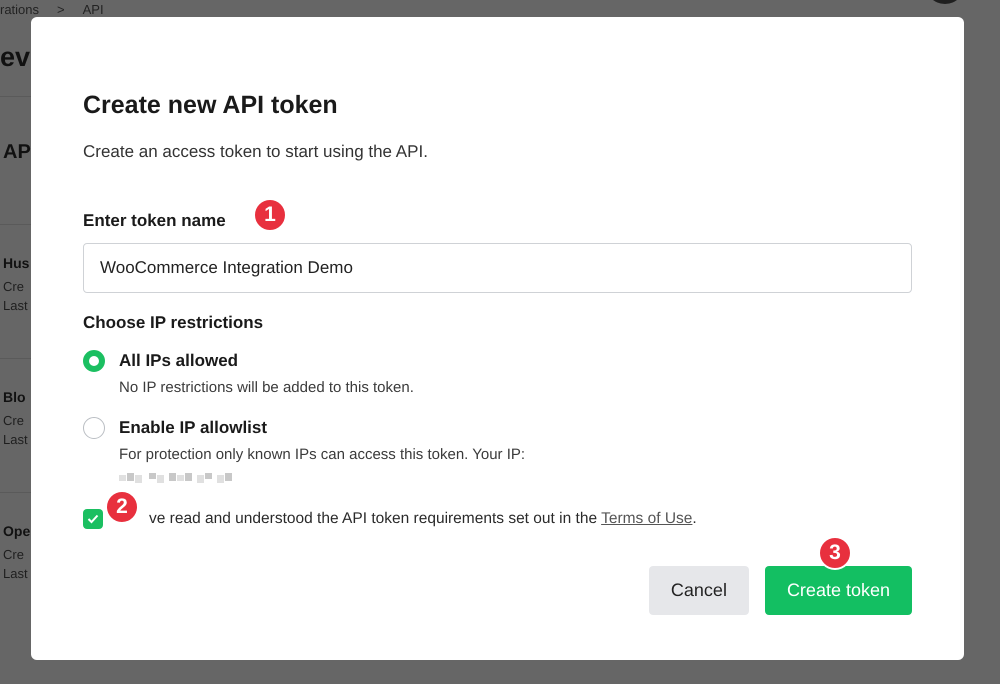 The image size is (1000, 684). Describe the element at coordinates (61, 9) in the screenshot. I see `breadcrumb-item: >` at that location.